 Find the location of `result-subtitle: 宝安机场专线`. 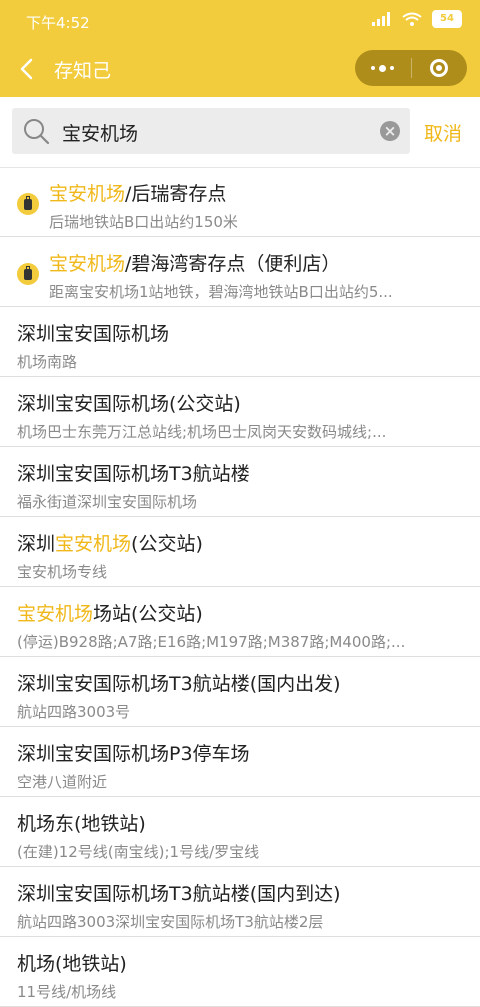

result-subtitle: 宝安机场专线 is located at coordinates (62, 572).